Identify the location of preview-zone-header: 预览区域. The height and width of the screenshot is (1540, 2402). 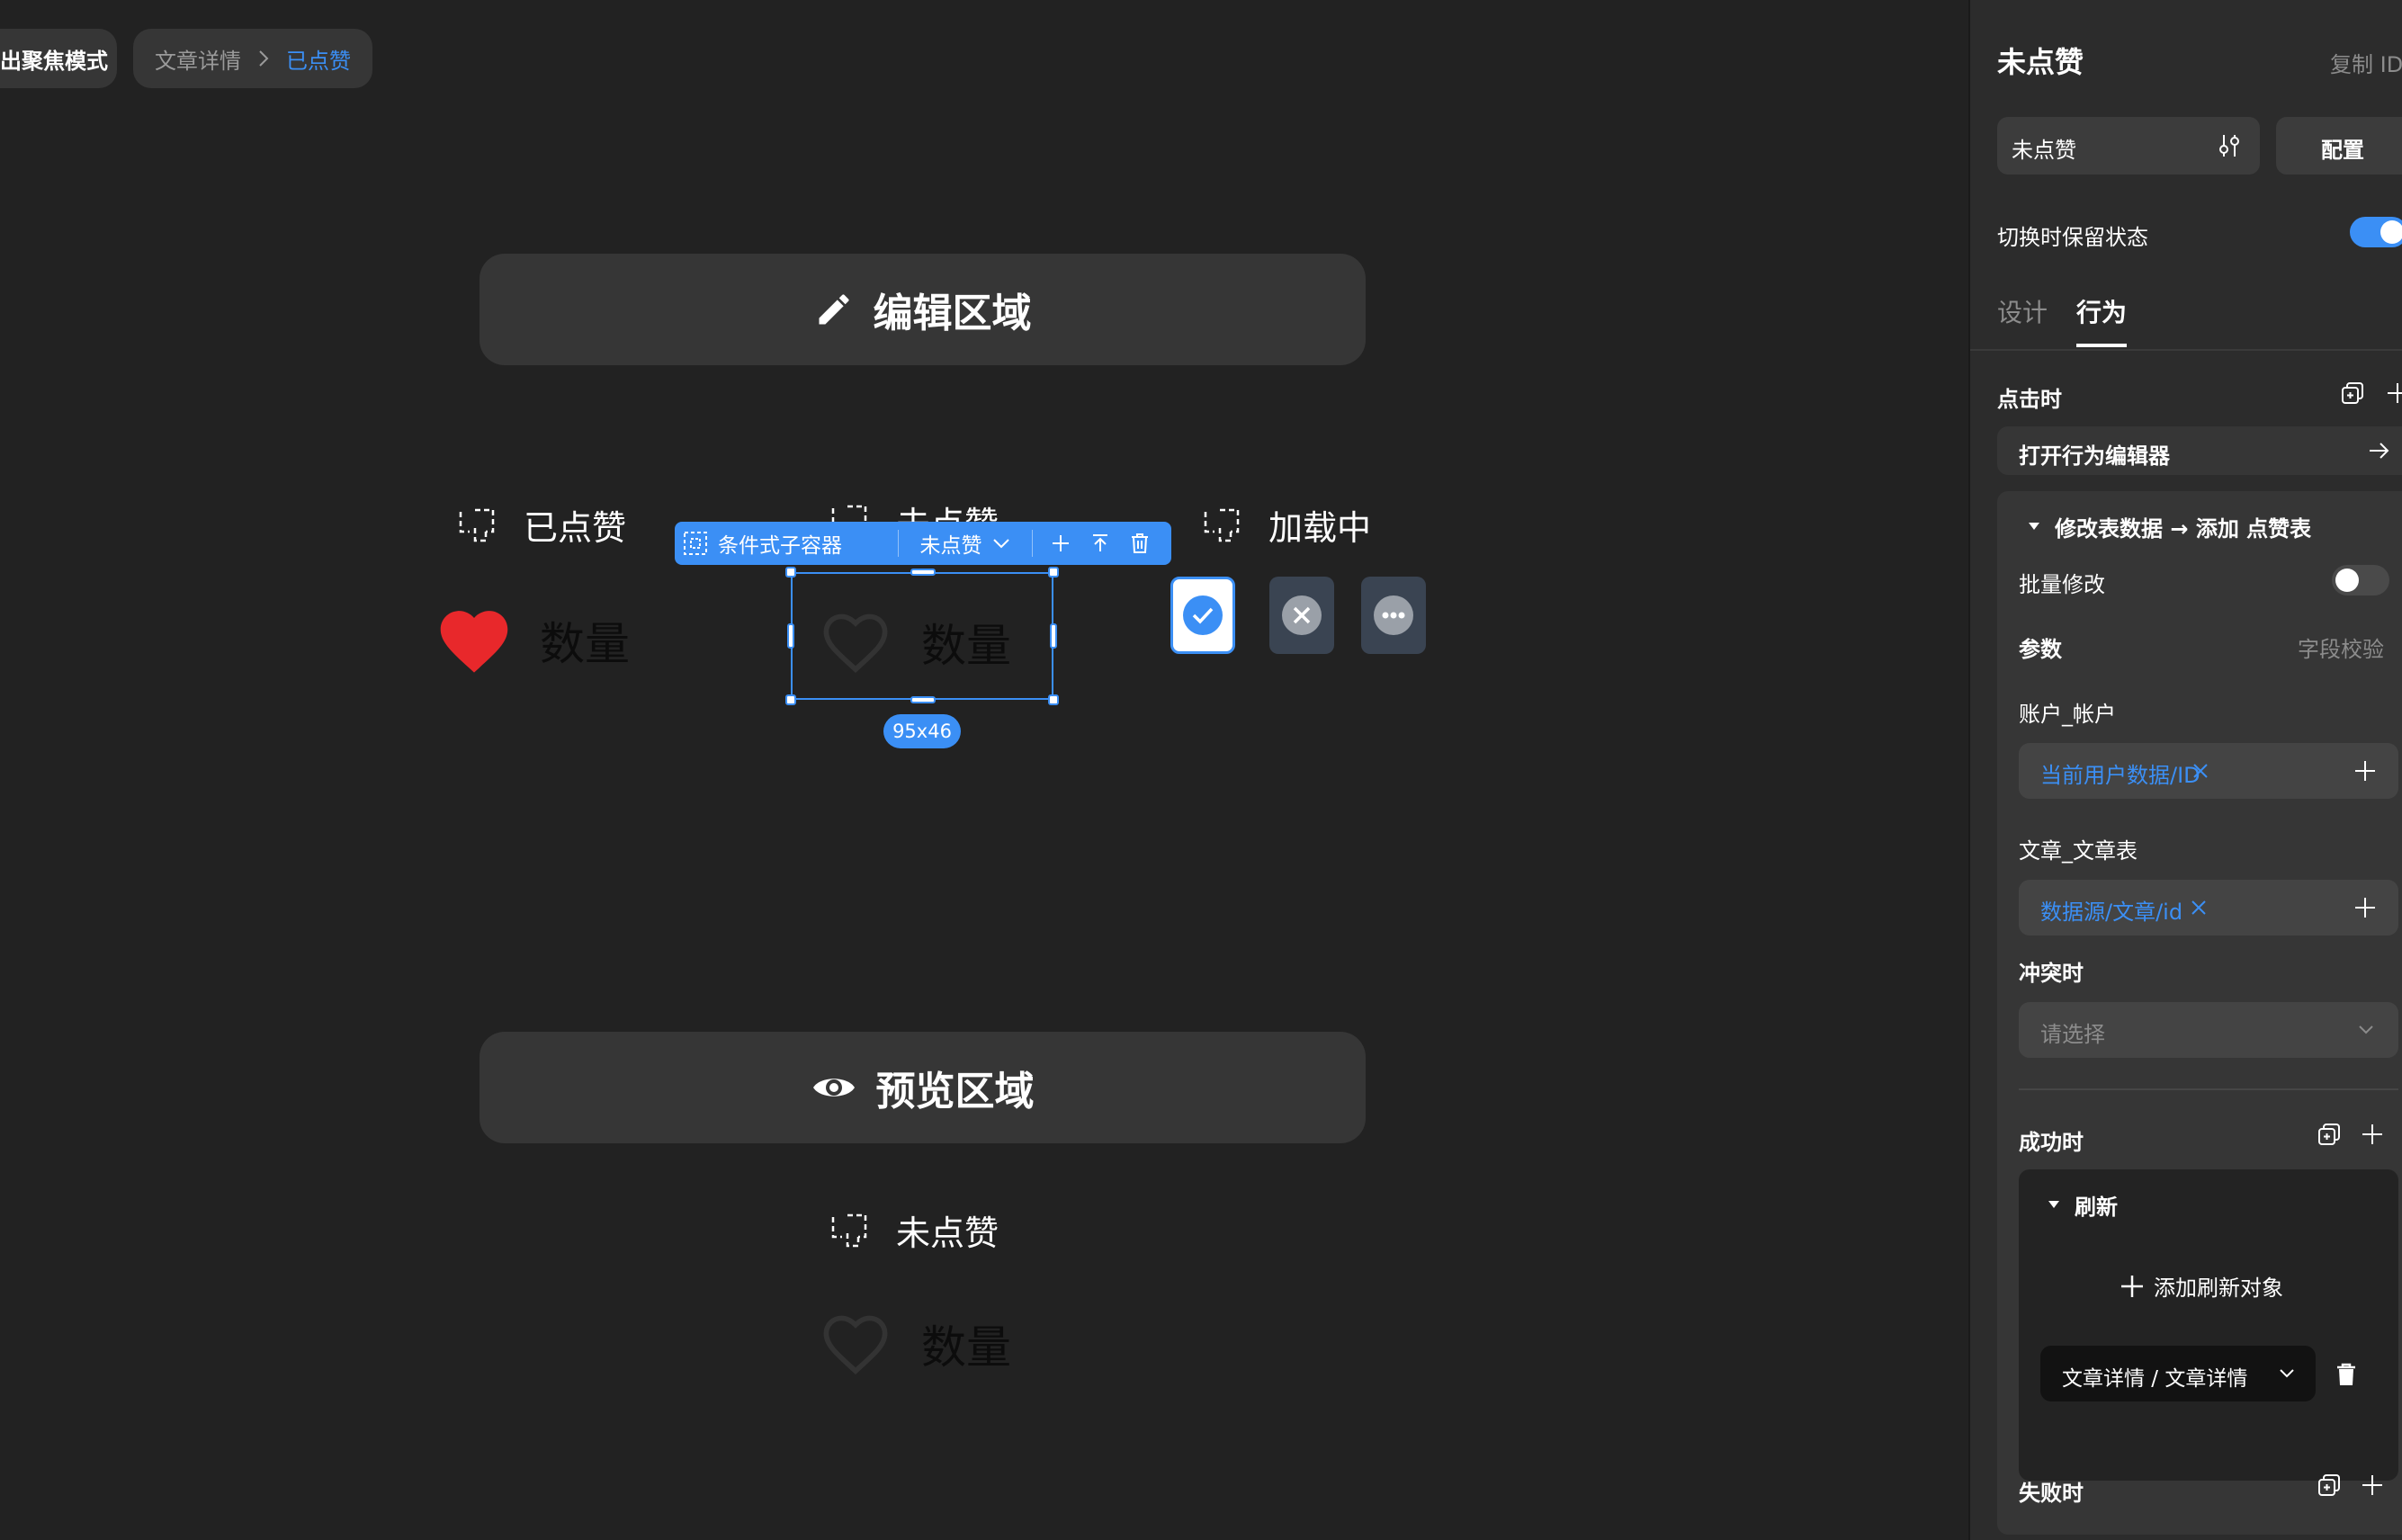
(923, 1087).